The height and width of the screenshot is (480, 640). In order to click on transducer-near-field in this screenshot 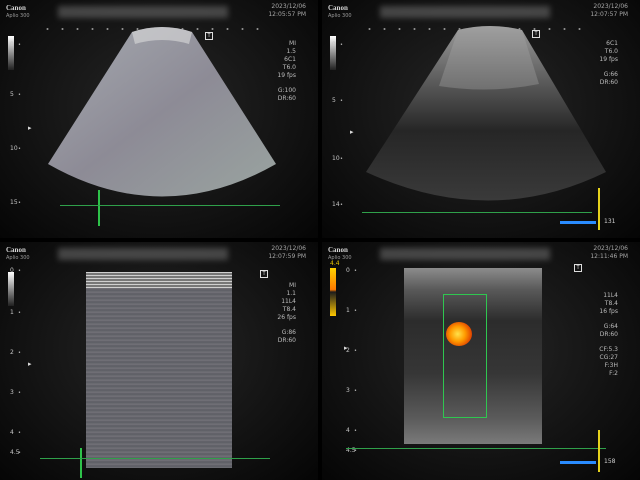, I will do `click(159, 280)`.